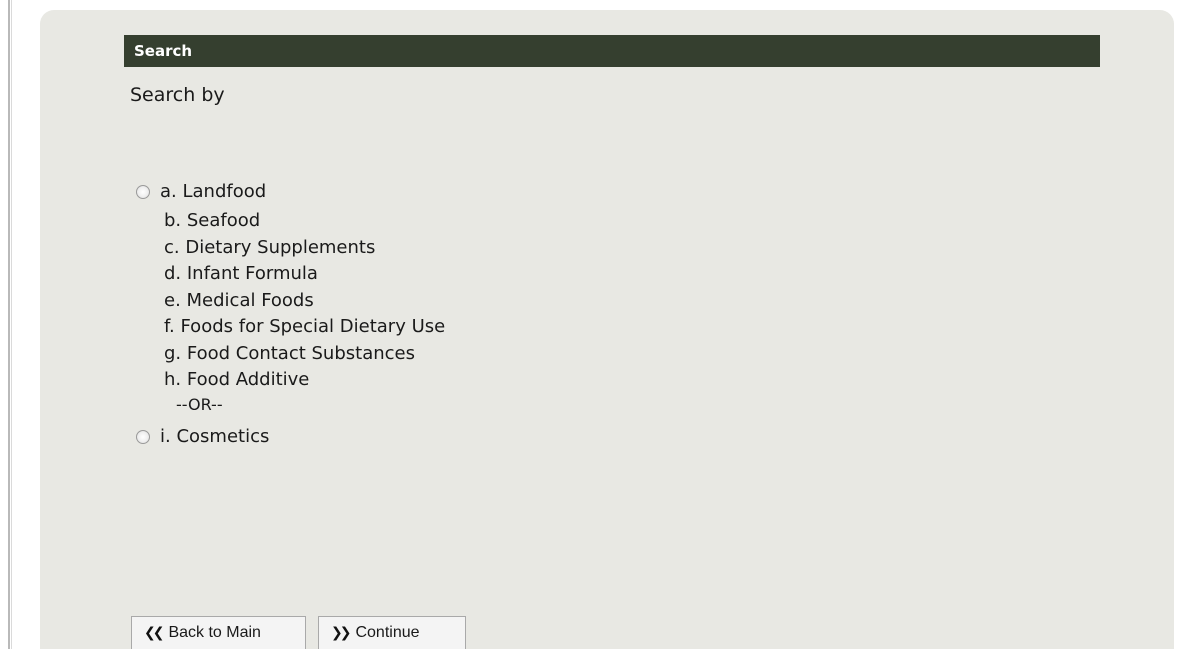  I want to click on list-item: d. Infant Formula, so click(241, 273).